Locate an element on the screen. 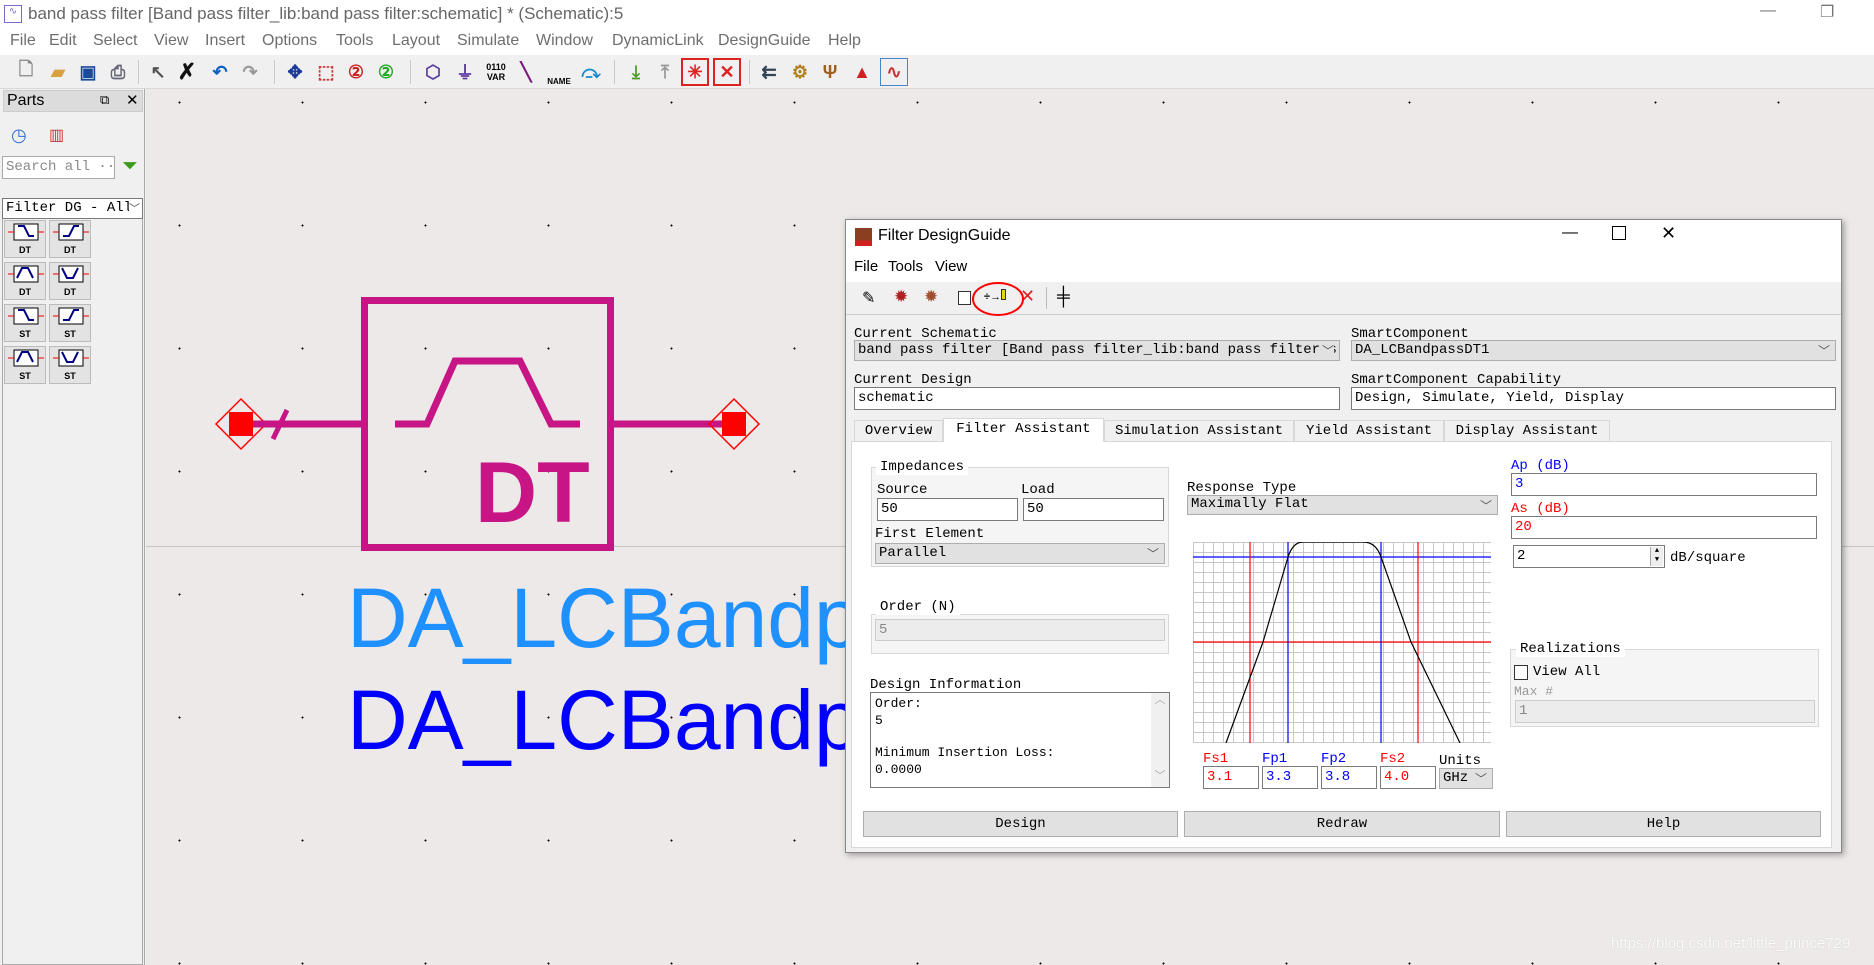  fs2-field: 4.0 is located at coordinates (1408, 777).